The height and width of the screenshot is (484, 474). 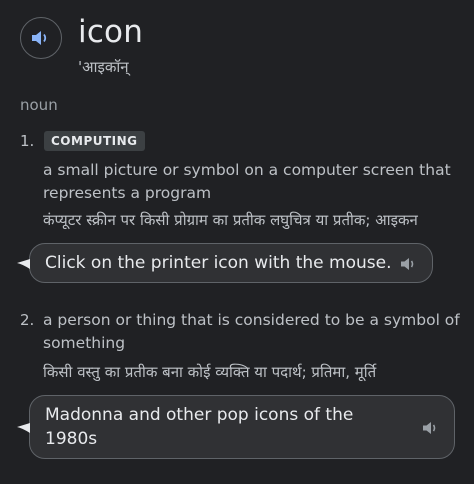 I want to click on example-sentence: Madonna and other pop icons of the 1980s, so click(x=236, y=427).